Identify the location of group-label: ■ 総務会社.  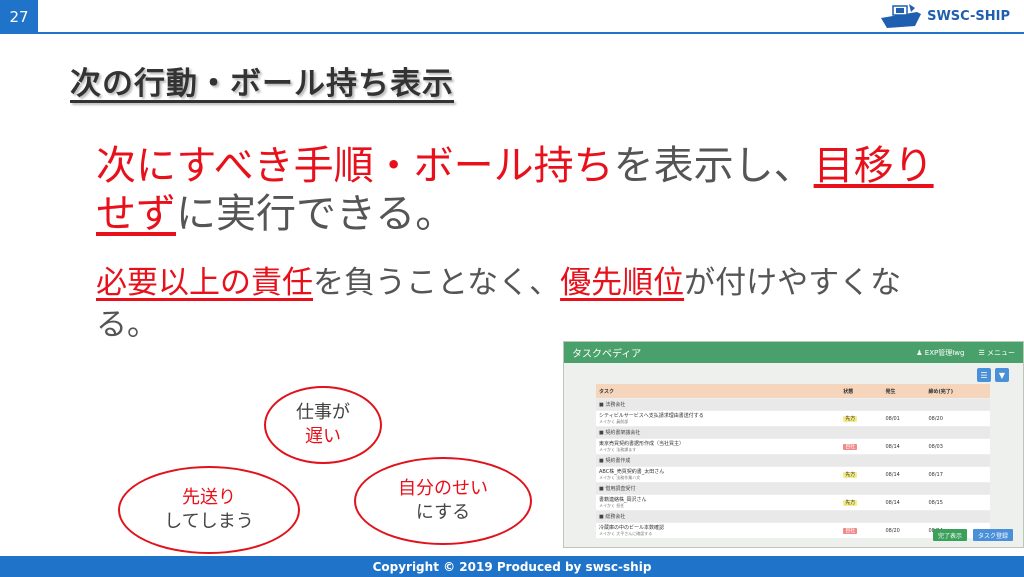
(793, 516).